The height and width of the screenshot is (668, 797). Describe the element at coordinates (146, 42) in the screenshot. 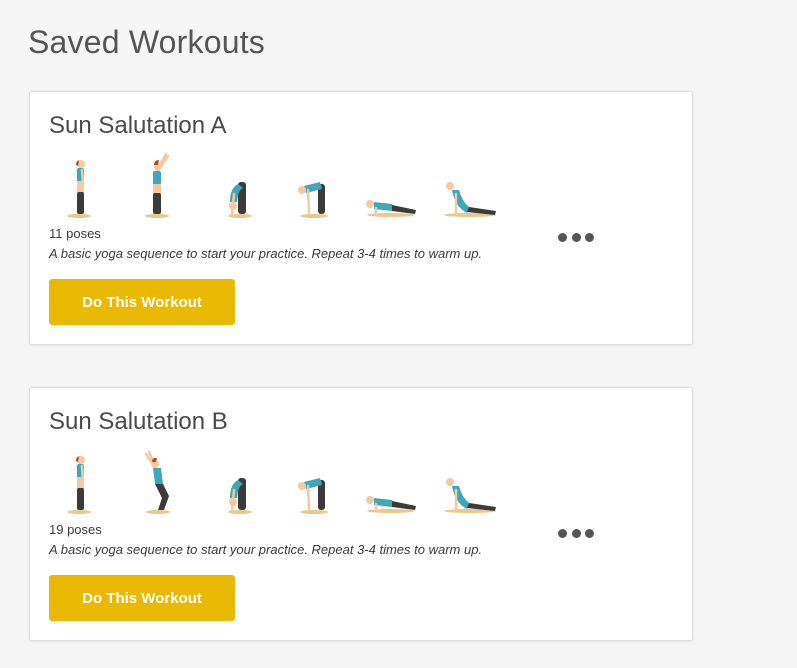

I see `page-title: Saved Workouts` at that location.